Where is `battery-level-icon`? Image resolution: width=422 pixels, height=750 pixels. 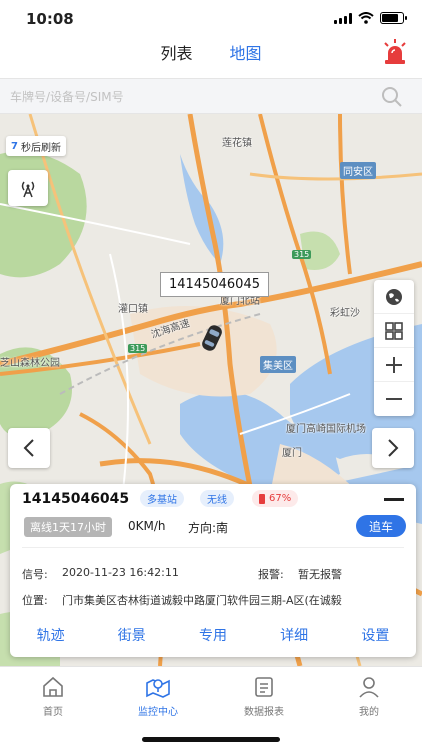 battery-level-icon is located at coordinates (262, 498).